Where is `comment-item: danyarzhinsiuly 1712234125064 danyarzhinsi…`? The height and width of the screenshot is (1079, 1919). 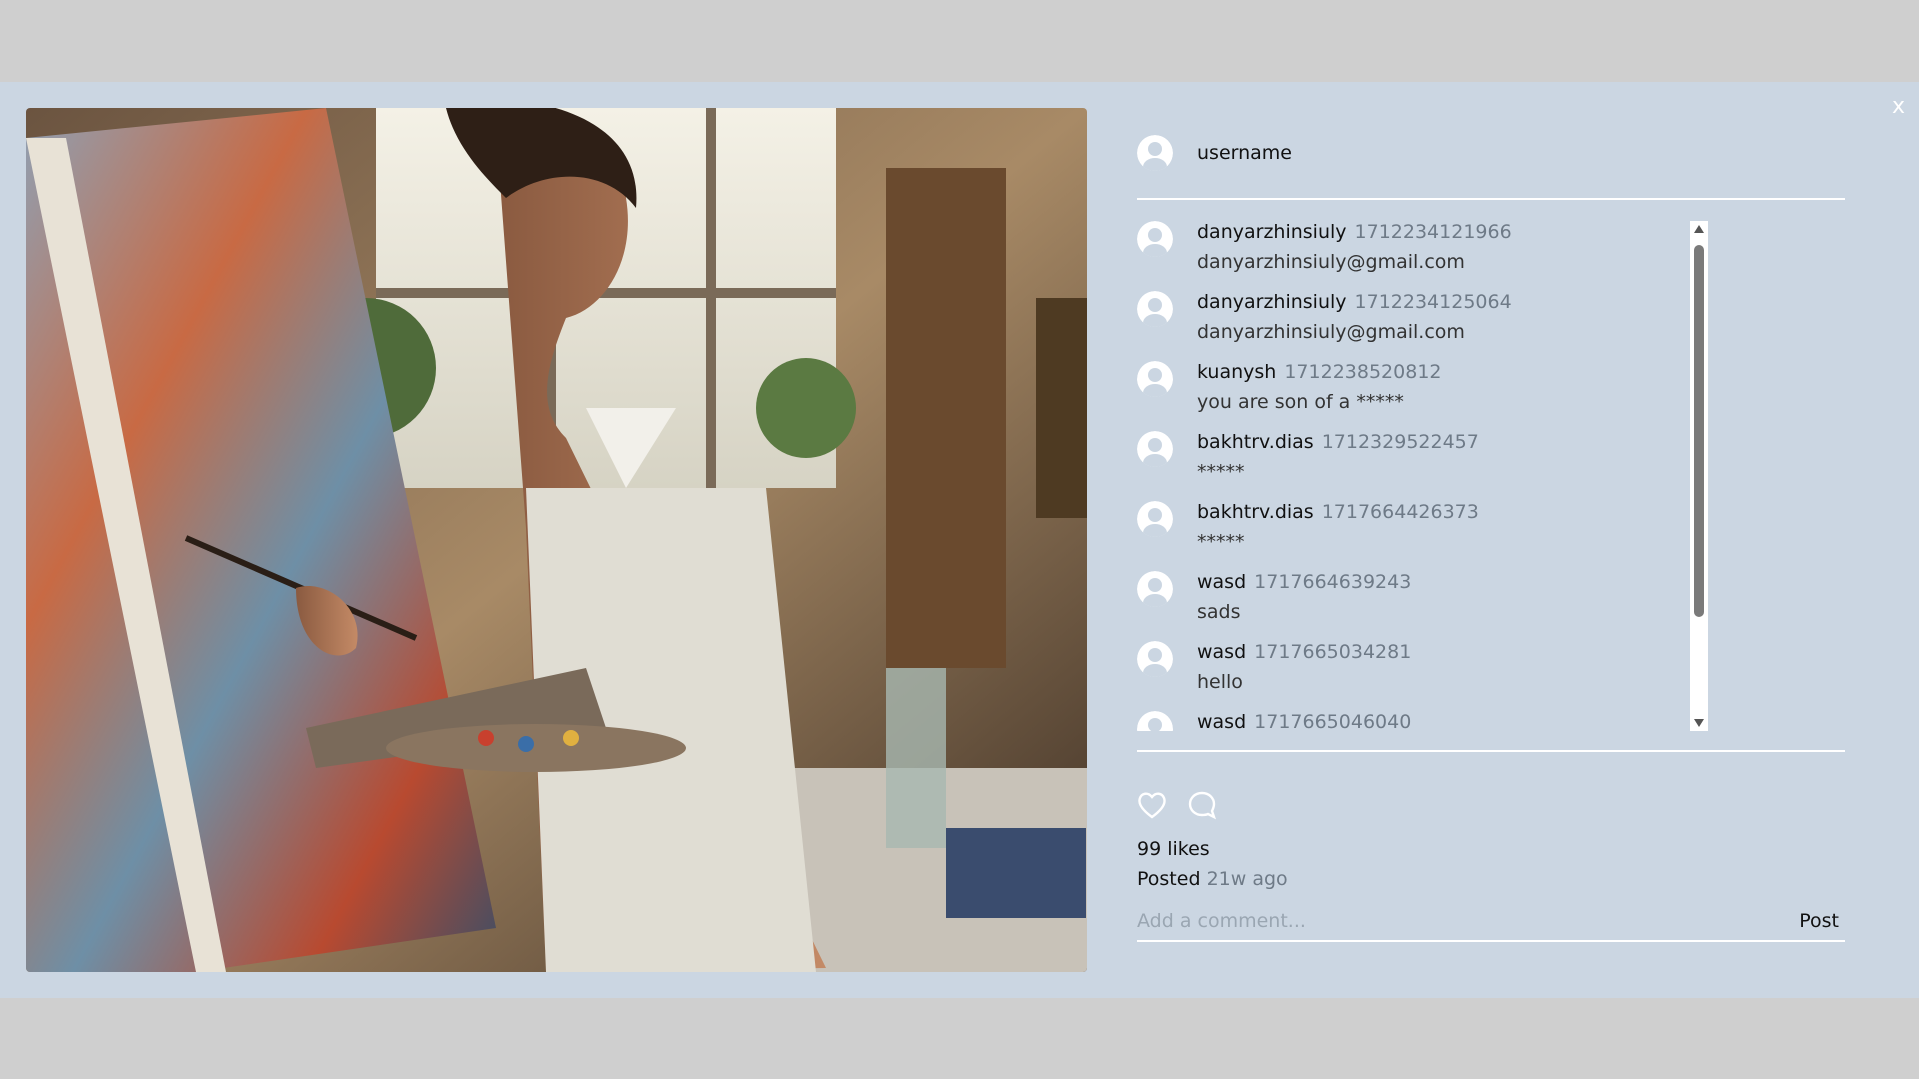
comment-item: danyarzhinsiuly 1712234125064 danyarzhinsi… is located at coordinates (1477, 326).